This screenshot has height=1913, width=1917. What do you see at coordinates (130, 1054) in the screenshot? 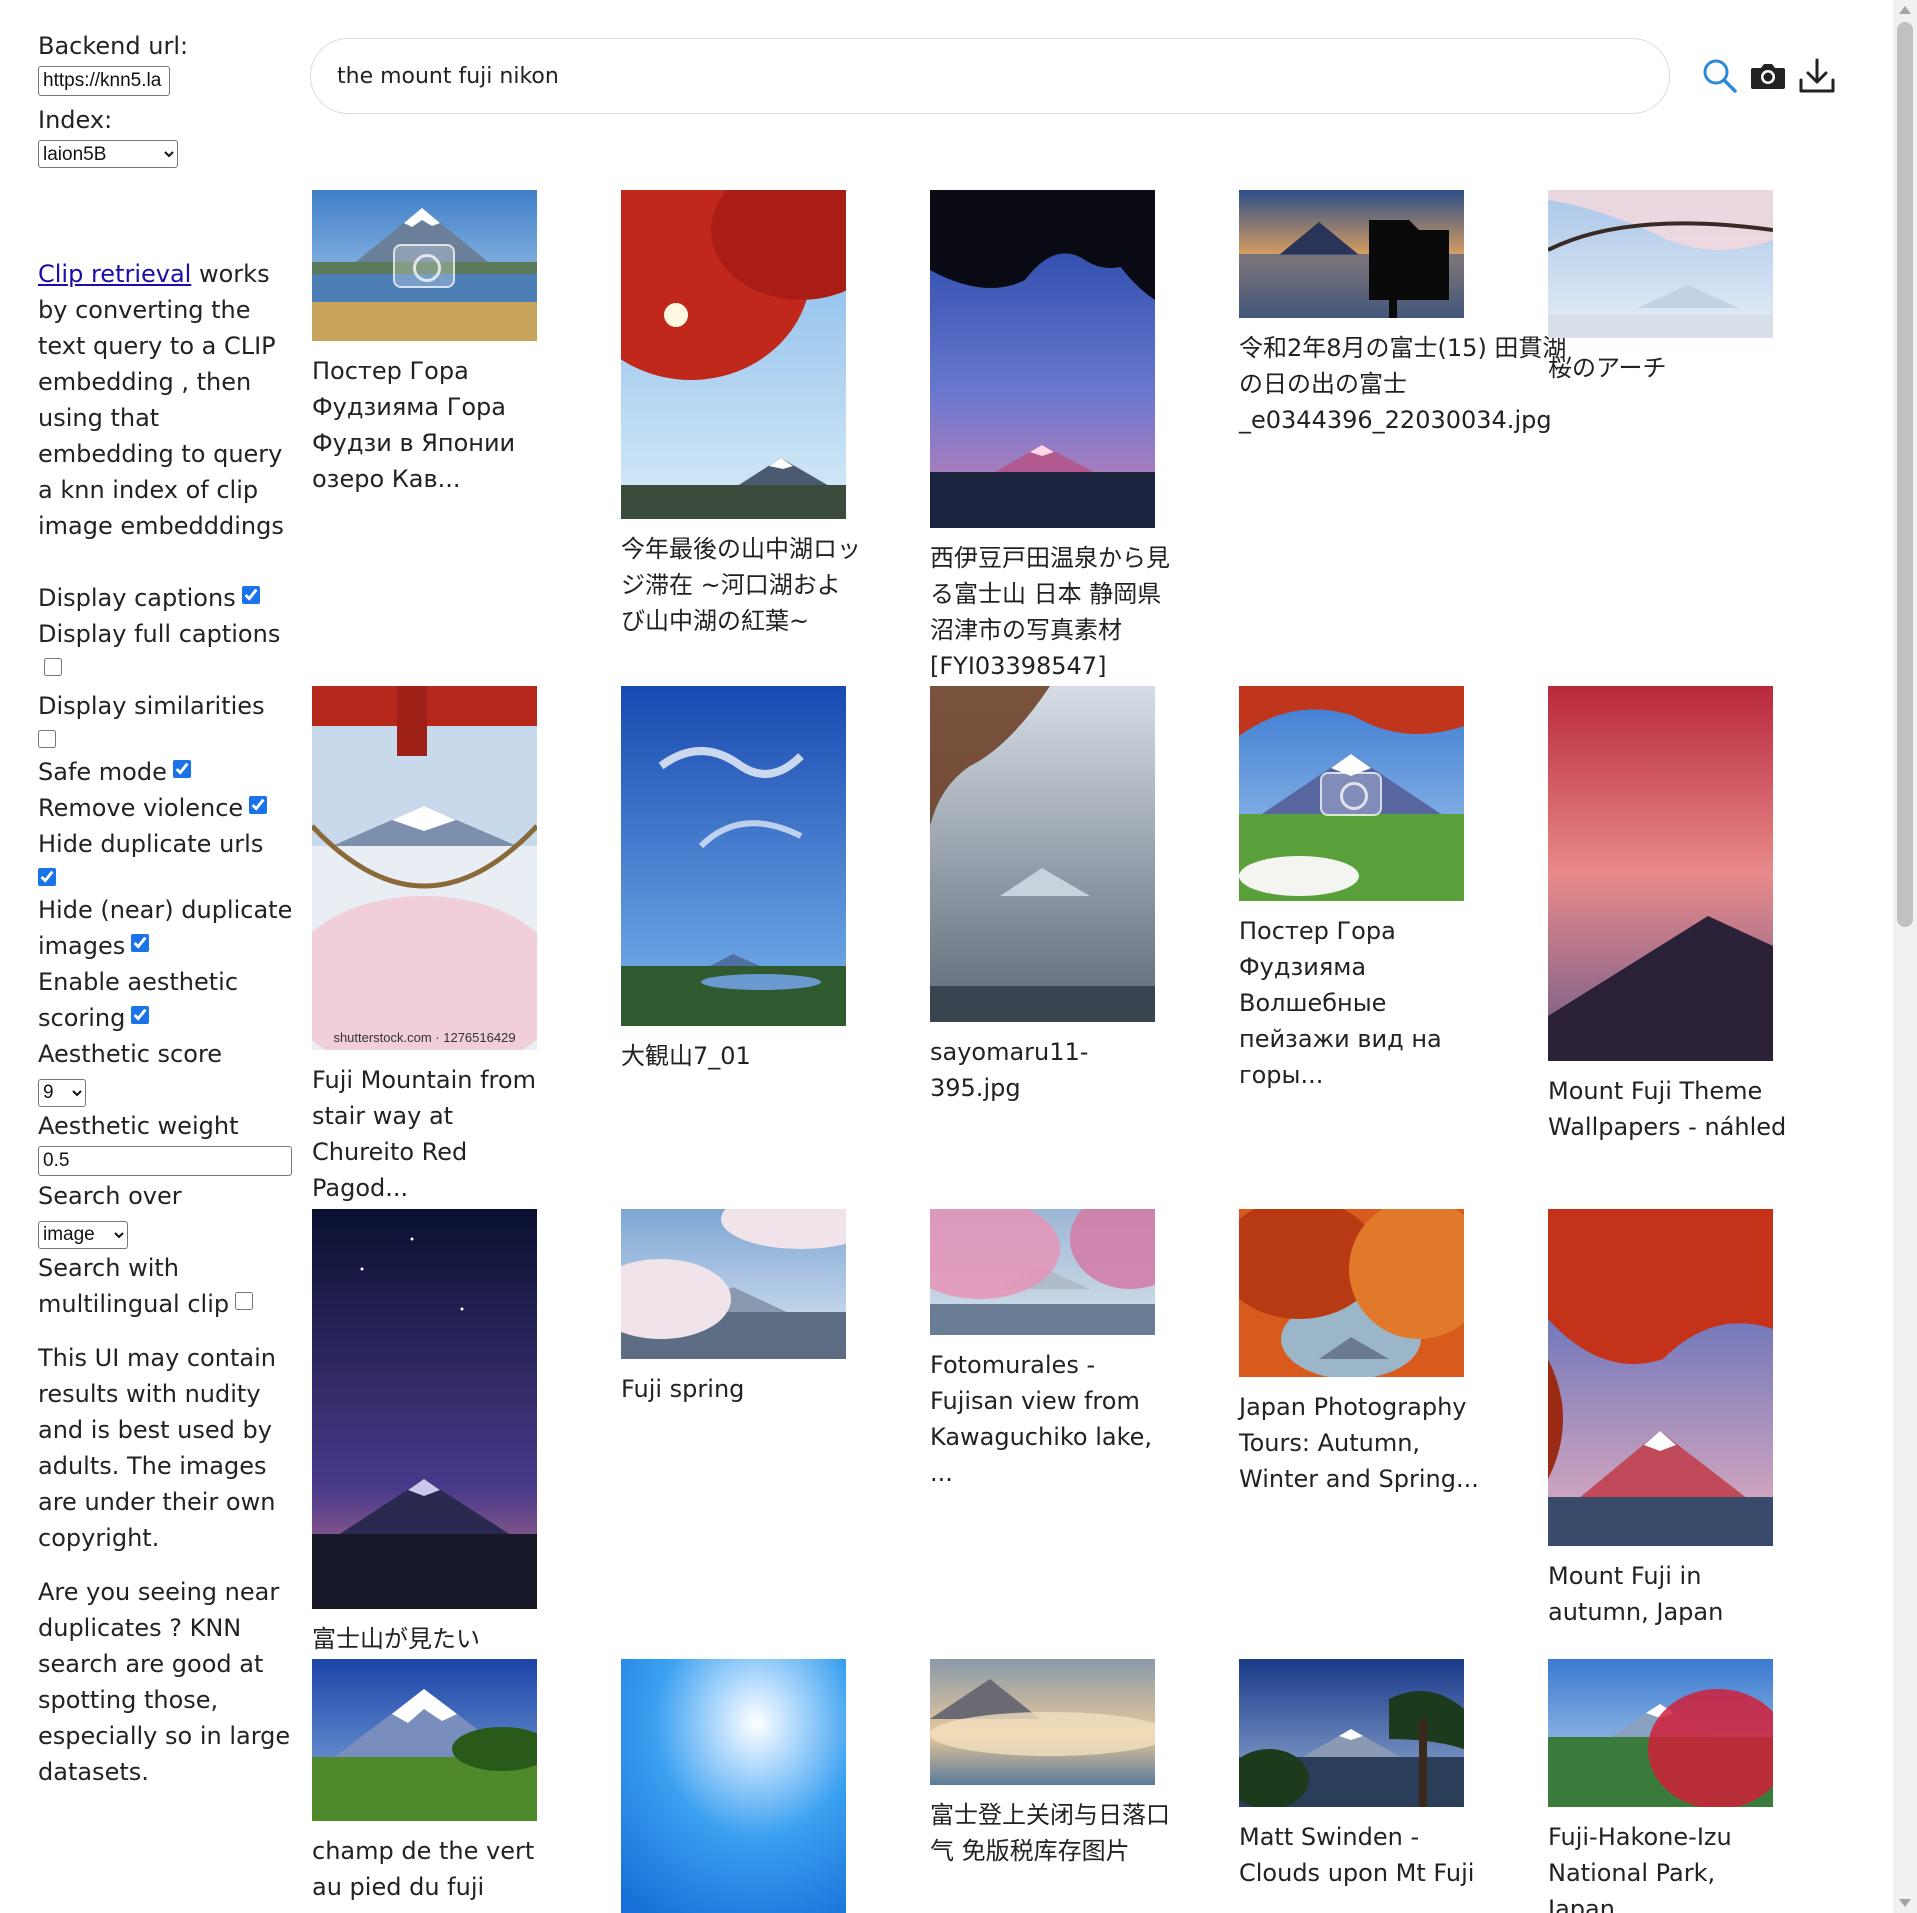
I see `aesthetic-score-label: Aesthetic score` at bounding box center [130, 1054].